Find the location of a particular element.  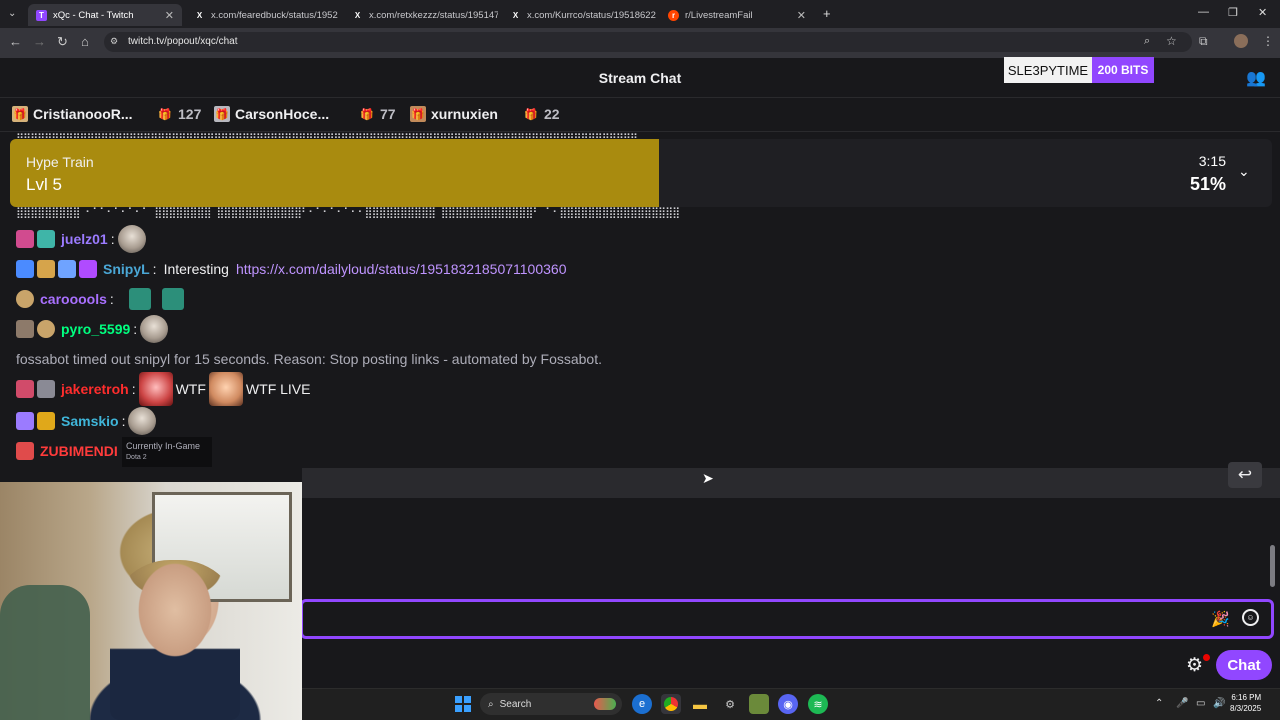

bookmark-star-icon: ☆ is located at coordinates (1171, 41).